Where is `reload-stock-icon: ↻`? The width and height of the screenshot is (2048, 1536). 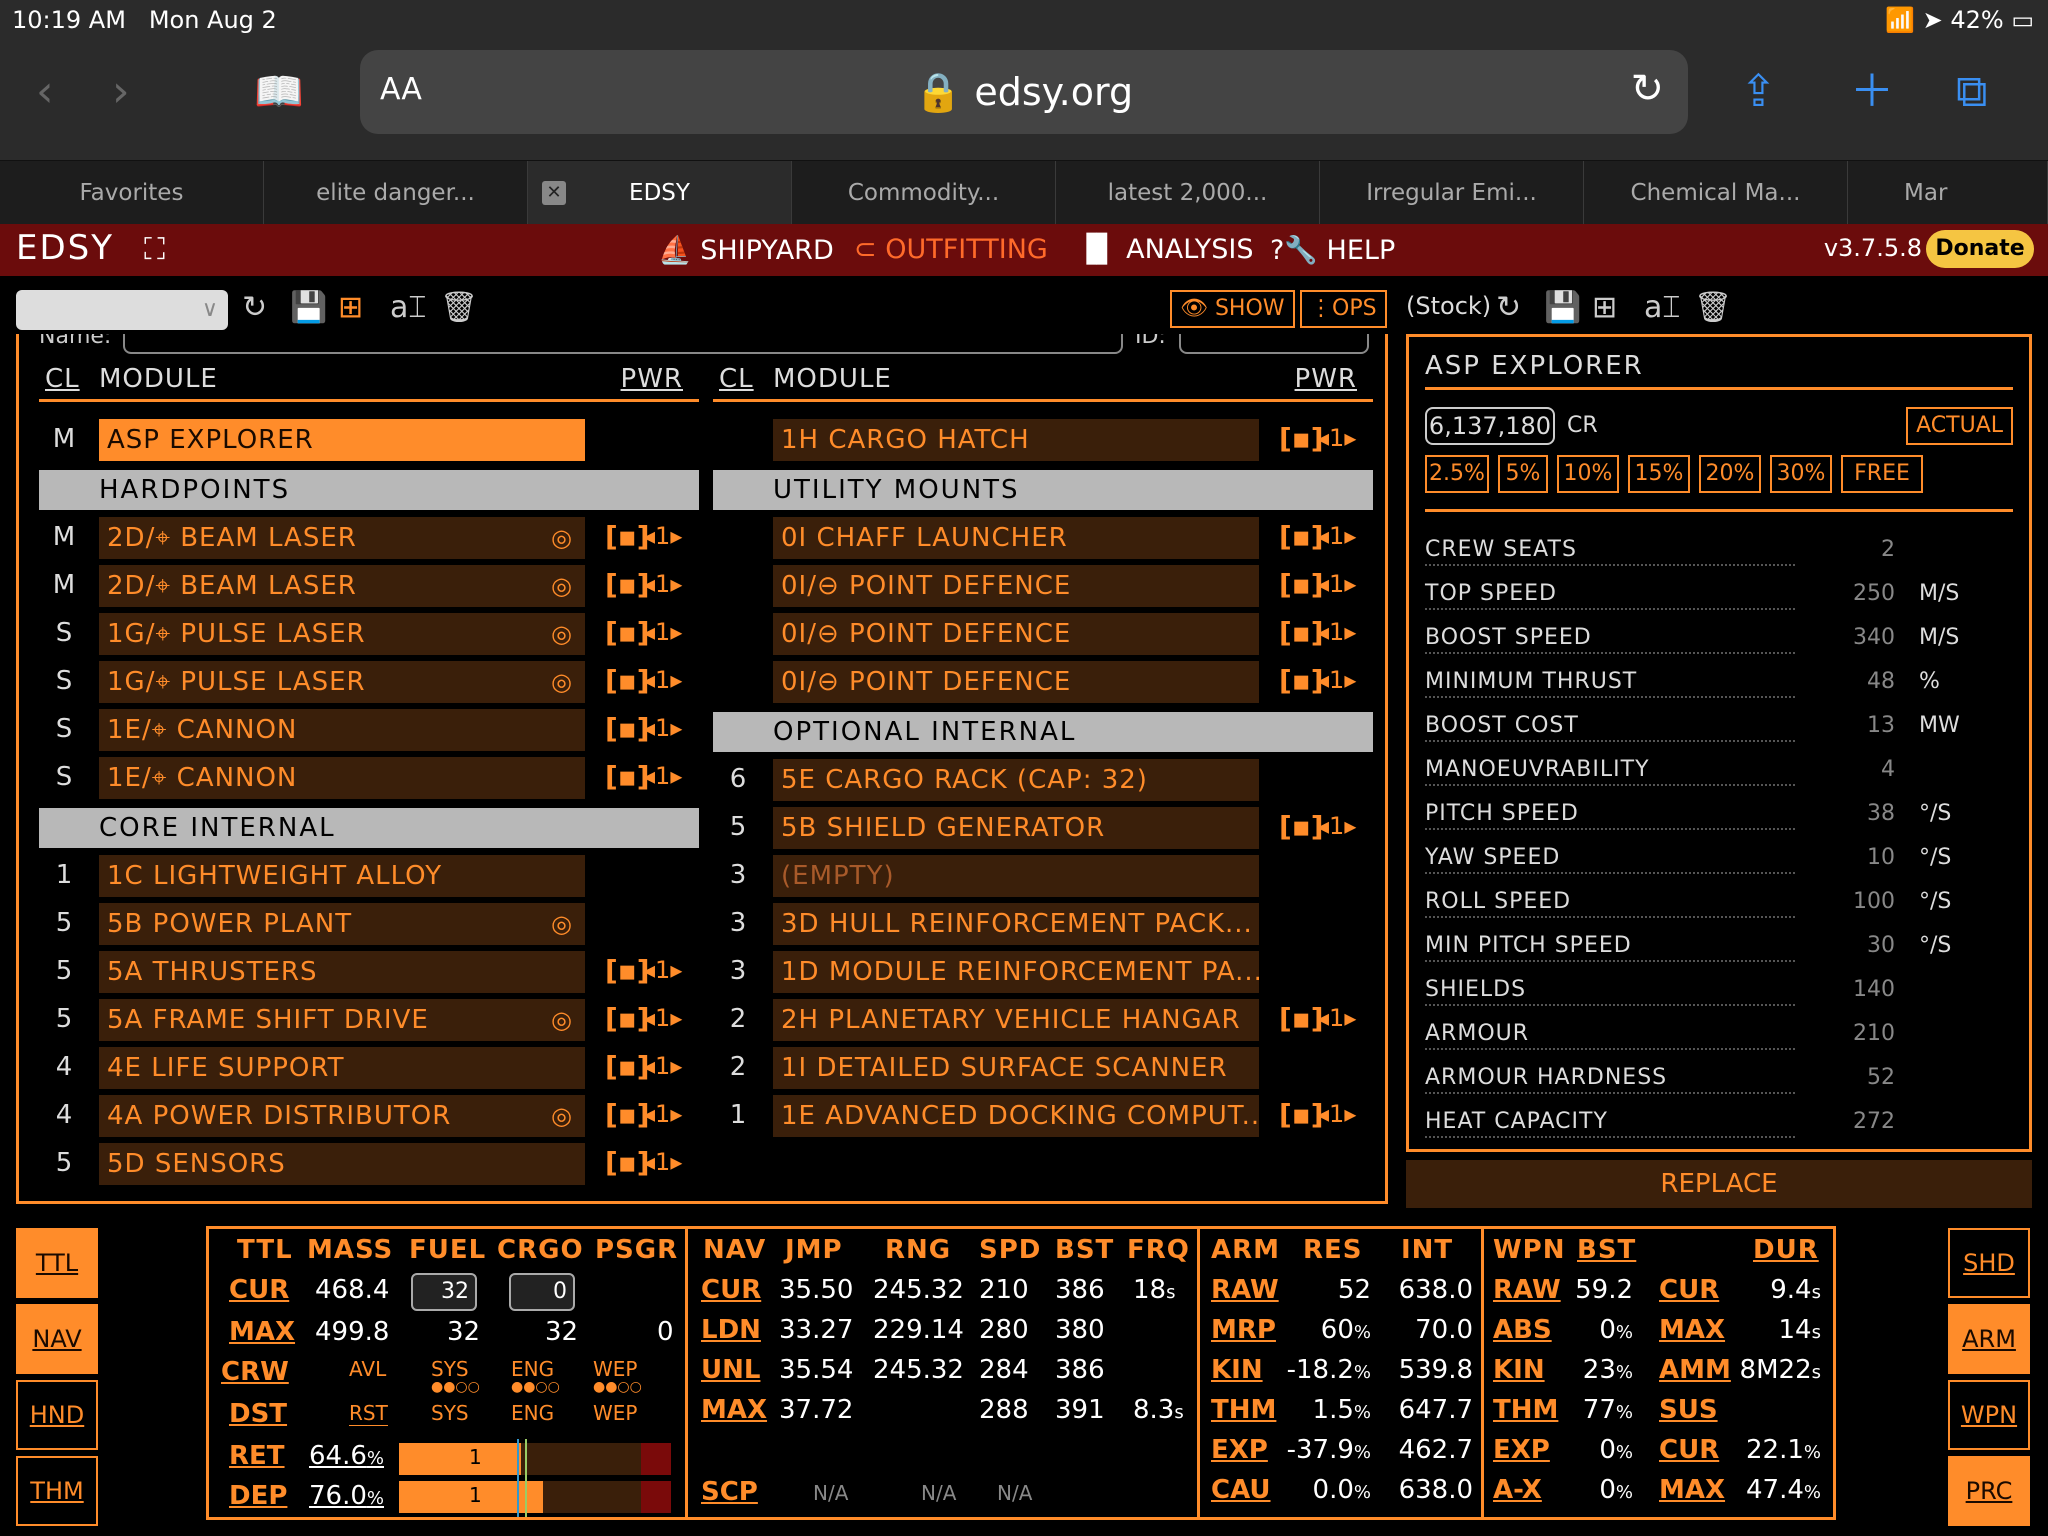 reload-stock-icon: ↻ is located at coordinates (1508, 307).